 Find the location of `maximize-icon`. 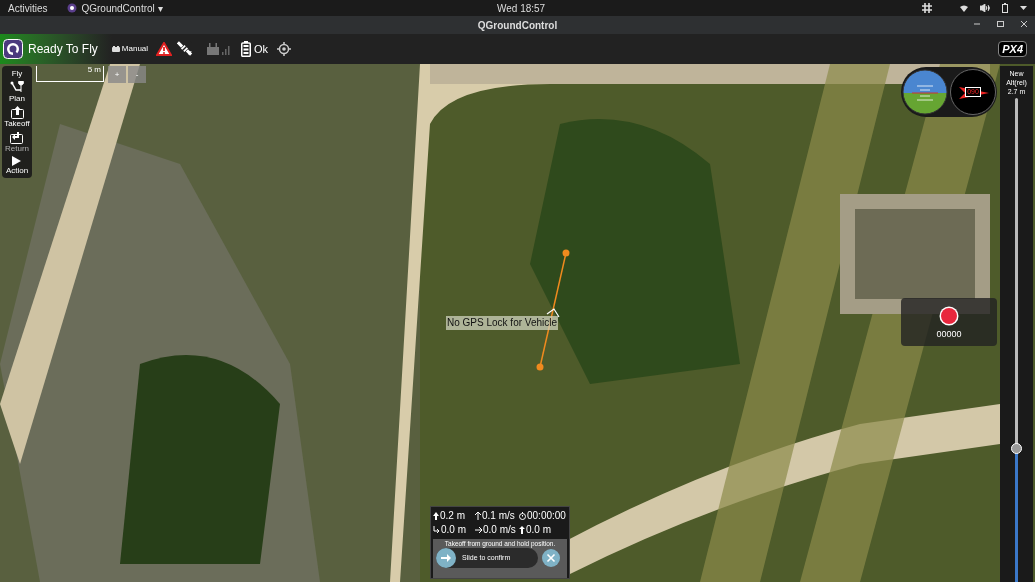

maximize-icon is located at coordinates (1000, 24).